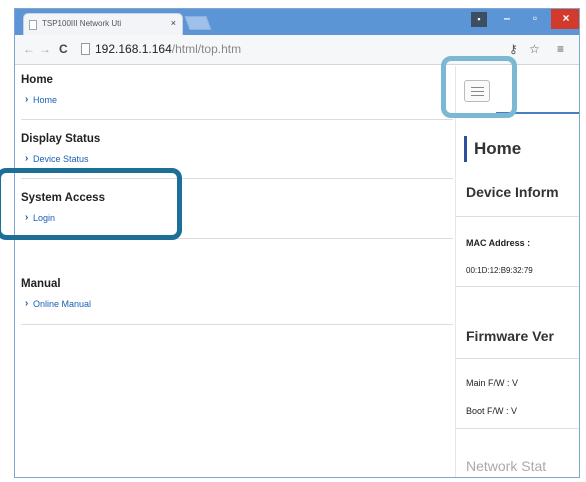 Image resolution: width=586 pixels, height=482 pixels. I want to click on new-tab-button, so click(198, 23).